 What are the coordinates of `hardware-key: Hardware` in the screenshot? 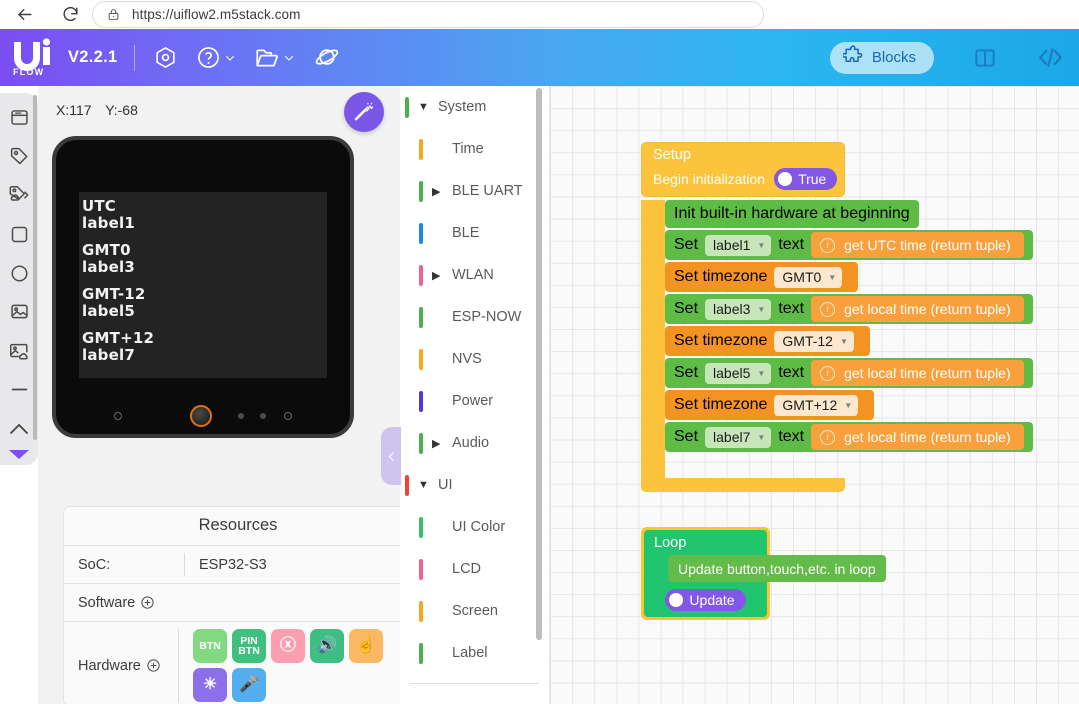 It's located at (128, 666).